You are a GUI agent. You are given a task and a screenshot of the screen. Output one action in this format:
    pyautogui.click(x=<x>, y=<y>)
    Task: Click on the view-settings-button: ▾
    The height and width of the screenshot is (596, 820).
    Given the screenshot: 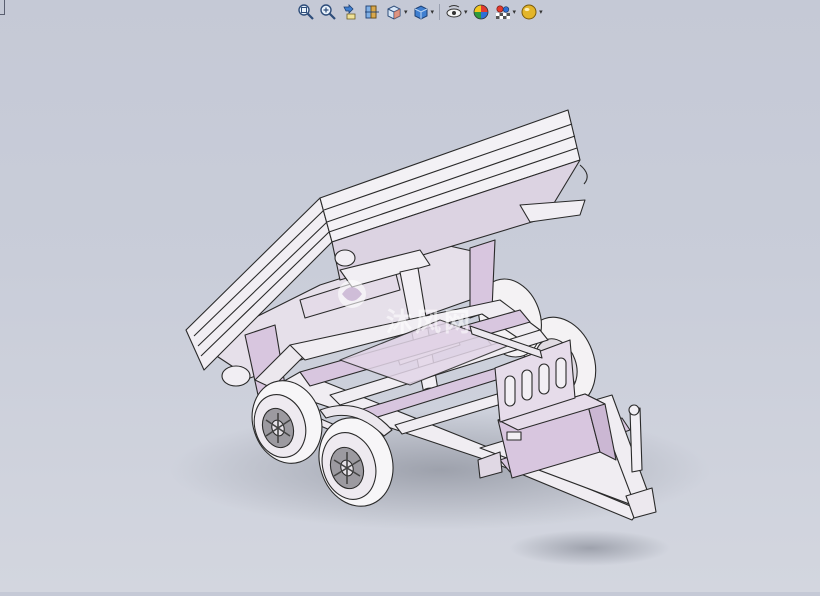 What is the action you would take?
    pyautogui.click(x=531, y=12)
    